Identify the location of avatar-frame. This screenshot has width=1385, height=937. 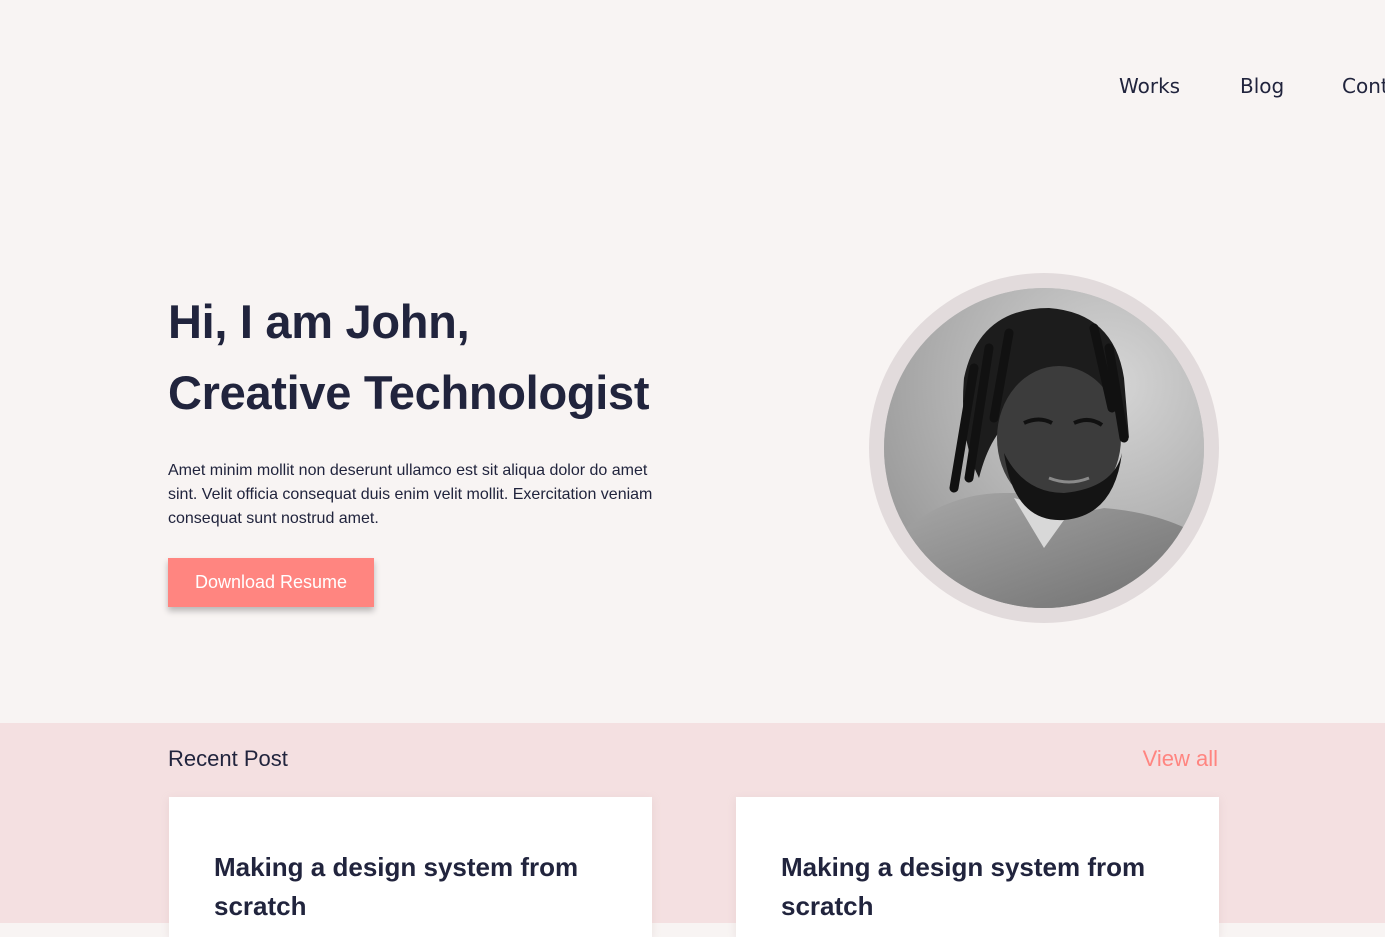
(1044, 448).